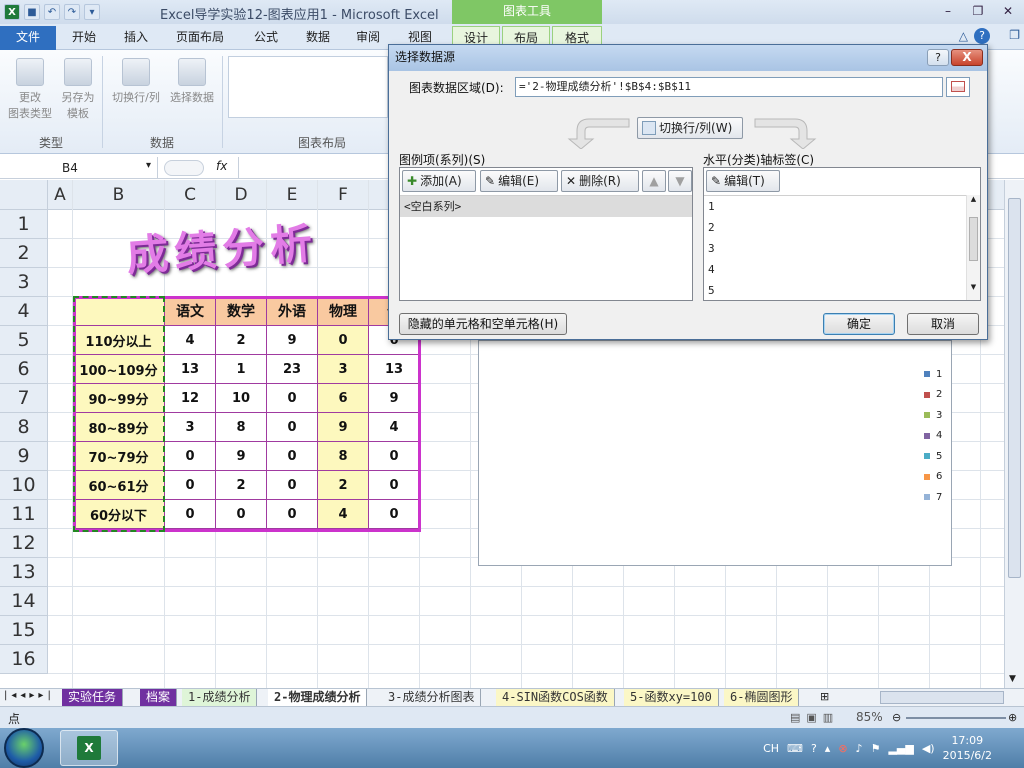 This screenshot has height=768, width=1024. I want to click on series-list-item: <空白系列>, so click(546, 206).